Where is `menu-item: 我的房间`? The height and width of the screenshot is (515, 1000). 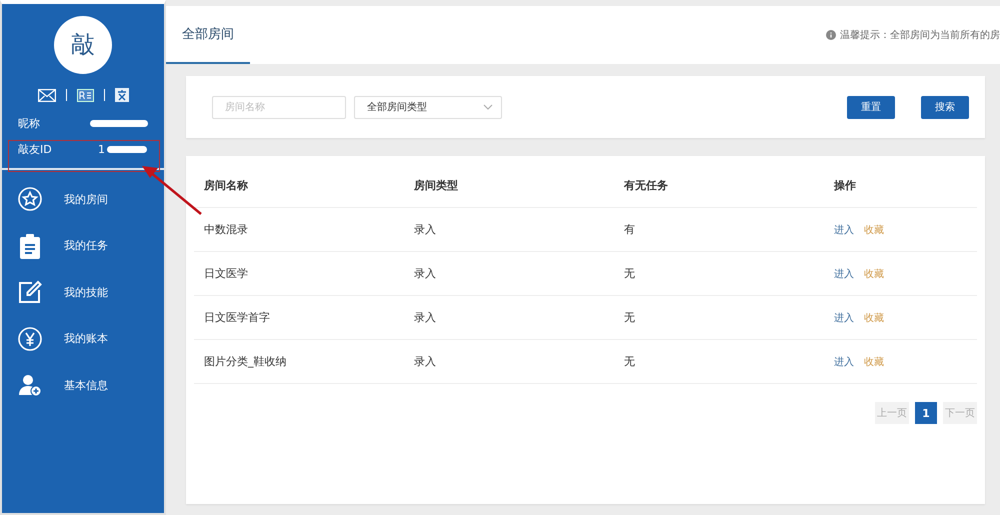
menu-item: 我的房间 is located at coordinates (83, 199).